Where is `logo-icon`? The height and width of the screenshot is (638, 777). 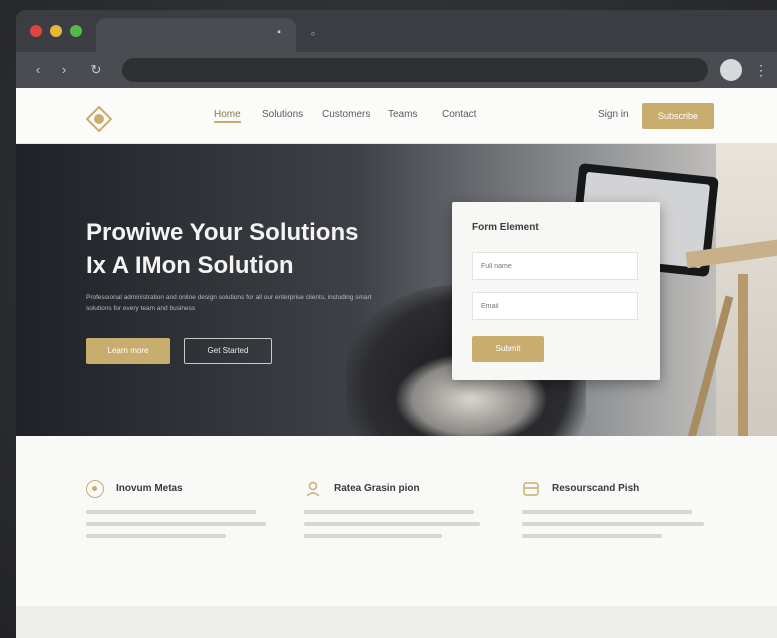
logo-icon is located at coordinates (99, 119).